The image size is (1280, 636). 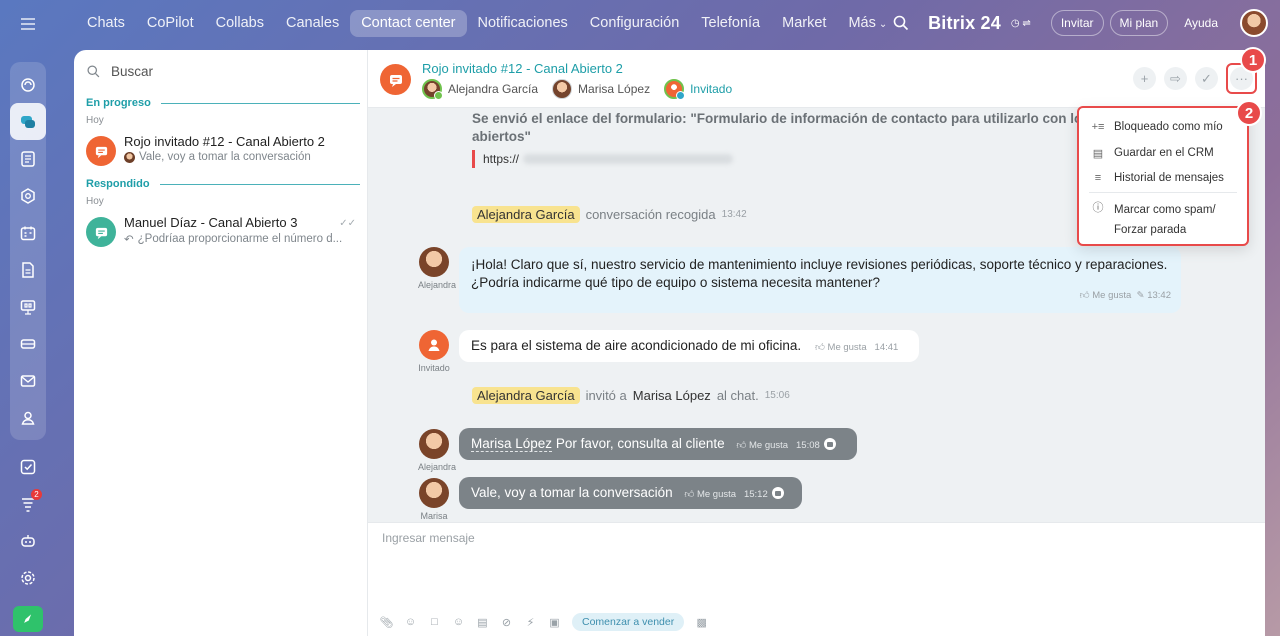 What do you see at coordinates (901, 23) in the screenshot?
I see `search-icon` at bounding box center [901, 23].